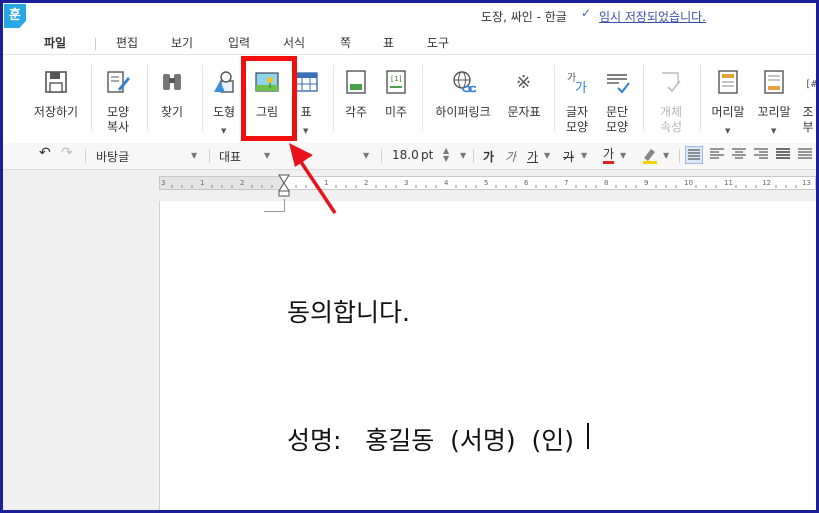  I want to click on endnote-icon: [1], so click(396, 82).